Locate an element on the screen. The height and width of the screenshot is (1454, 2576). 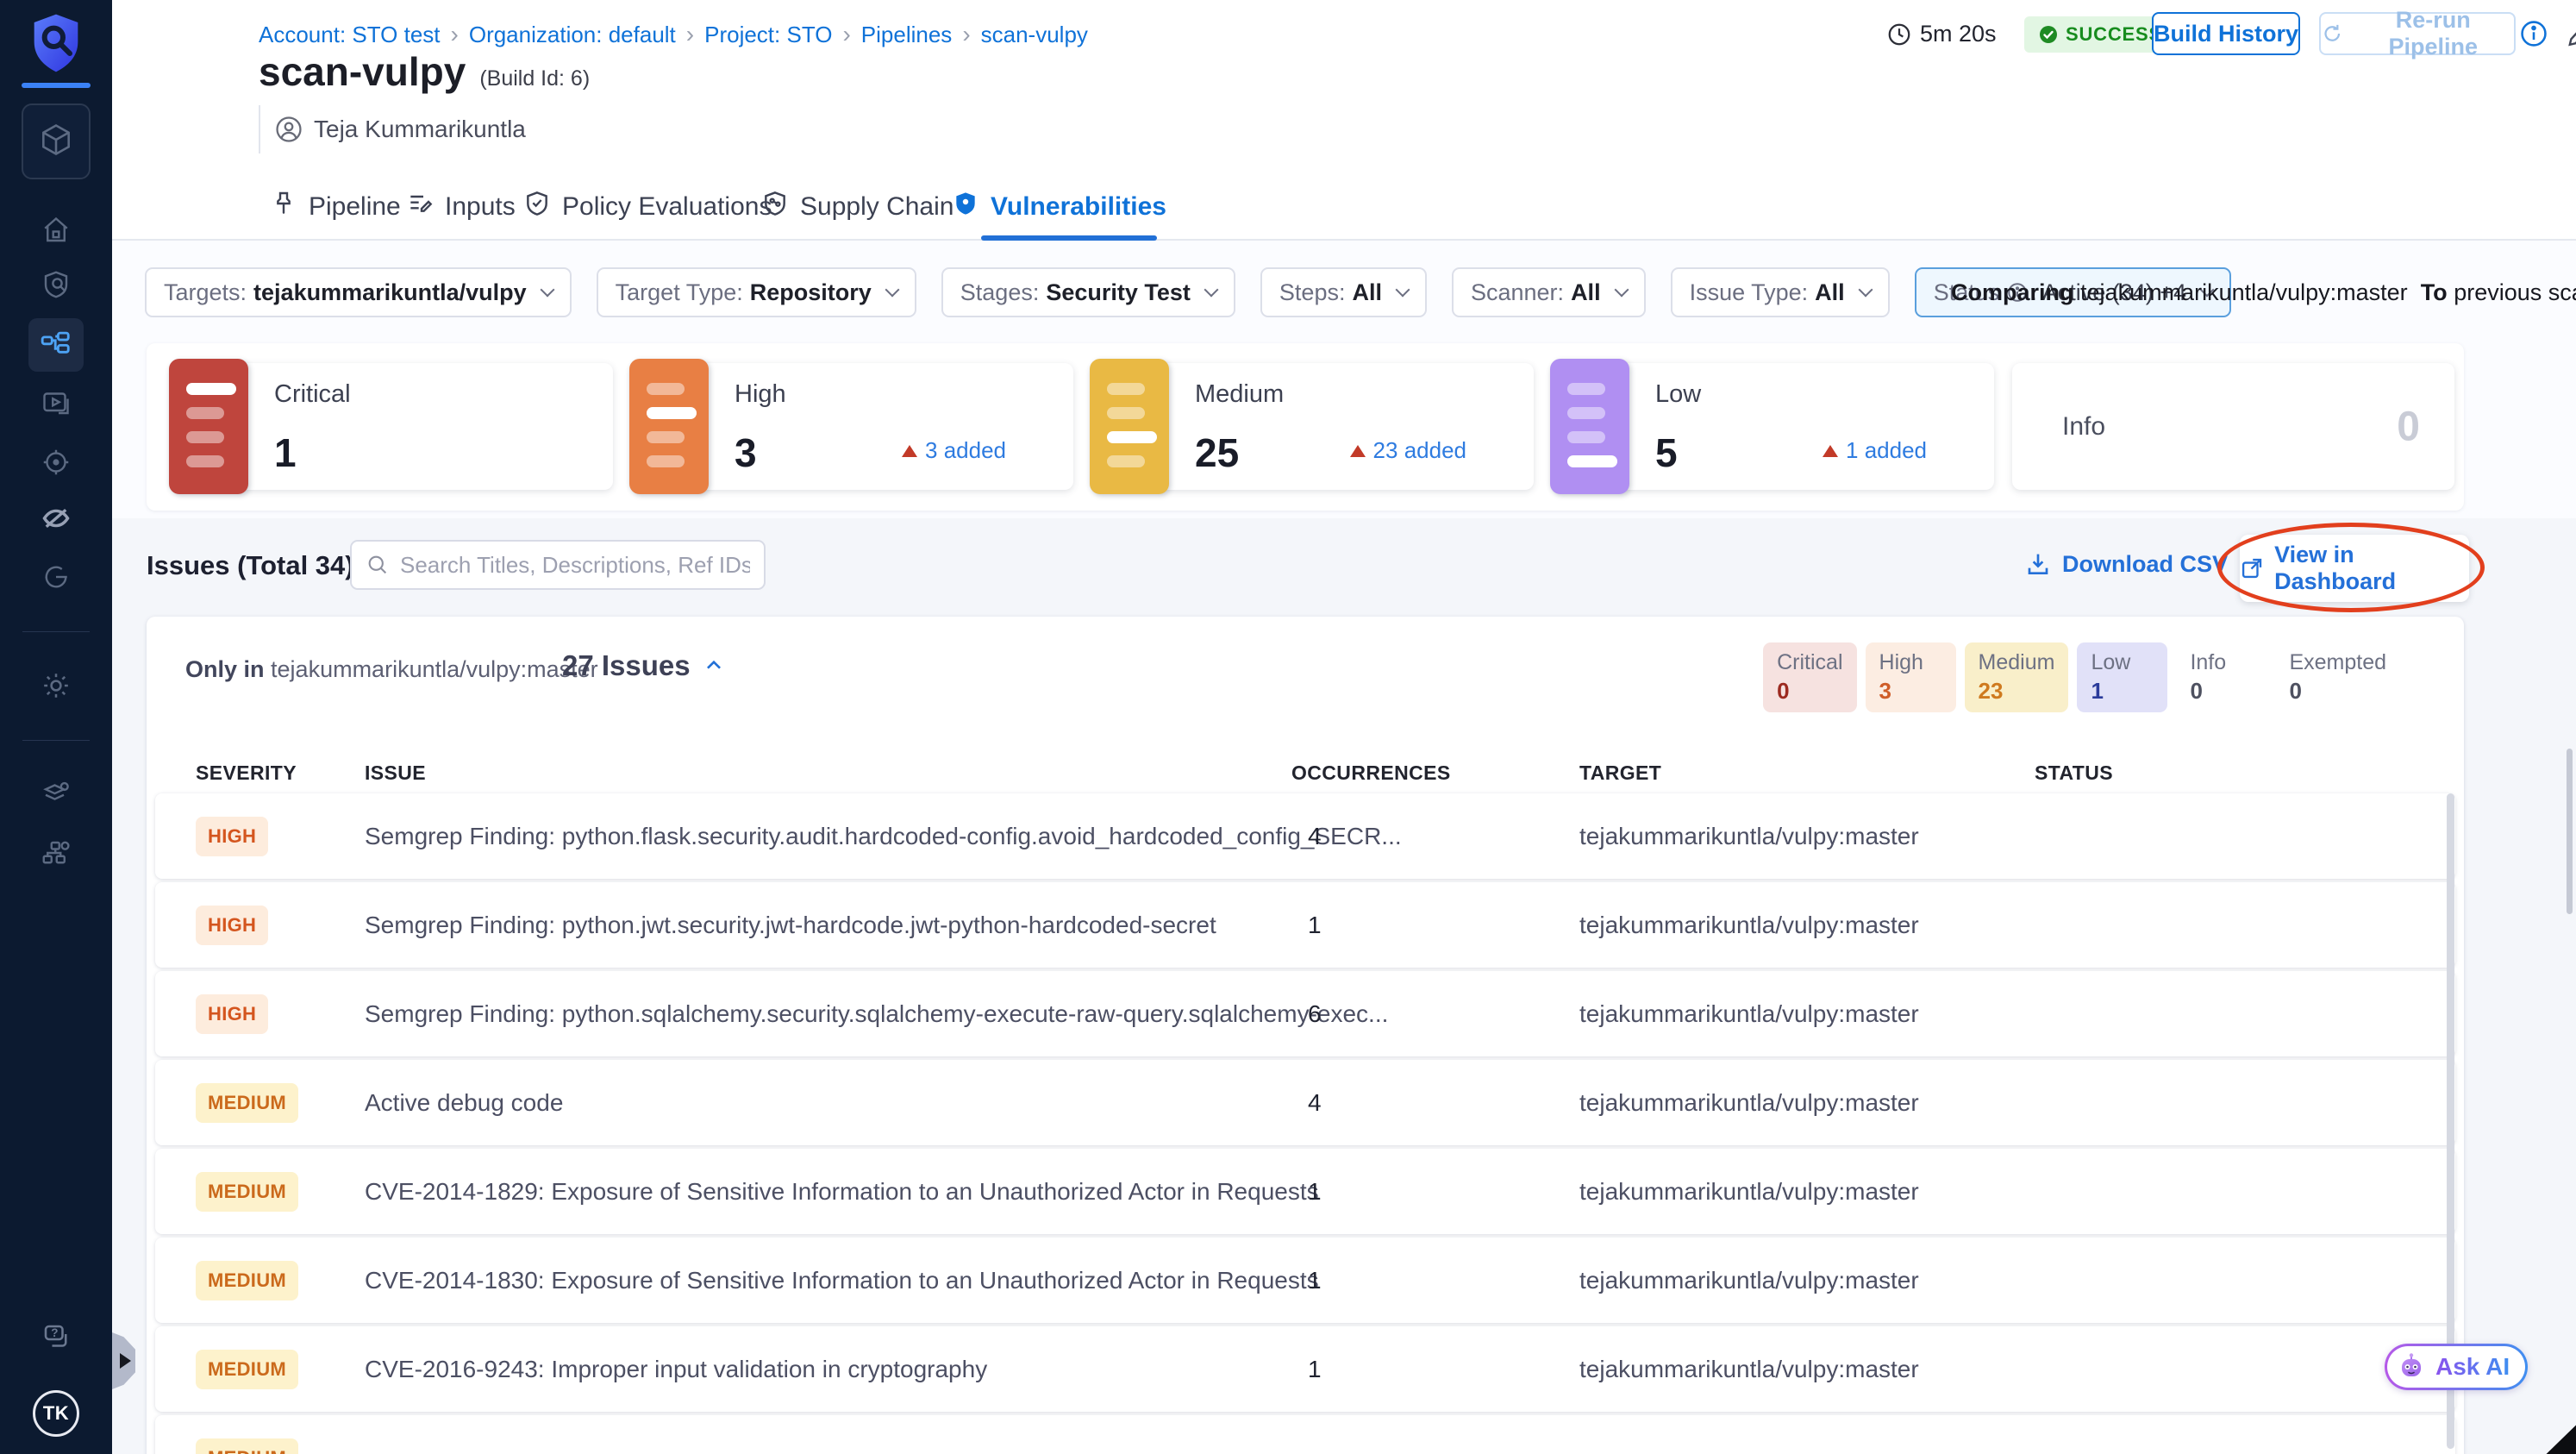
filter-targets: Targets: tejakummarikuntla/vulpy is located at coordinates (358, 292).